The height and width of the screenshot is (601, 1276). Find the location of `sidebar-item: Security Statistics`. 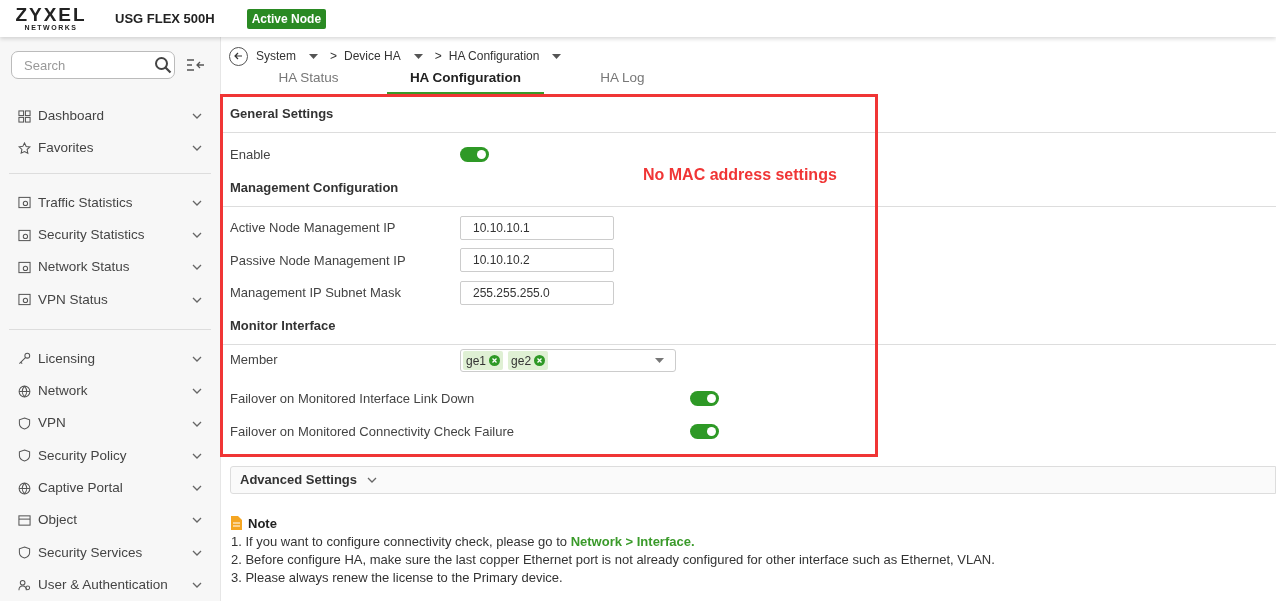

sidebar-item: Security Statistics is located at coordinates (110, 235).